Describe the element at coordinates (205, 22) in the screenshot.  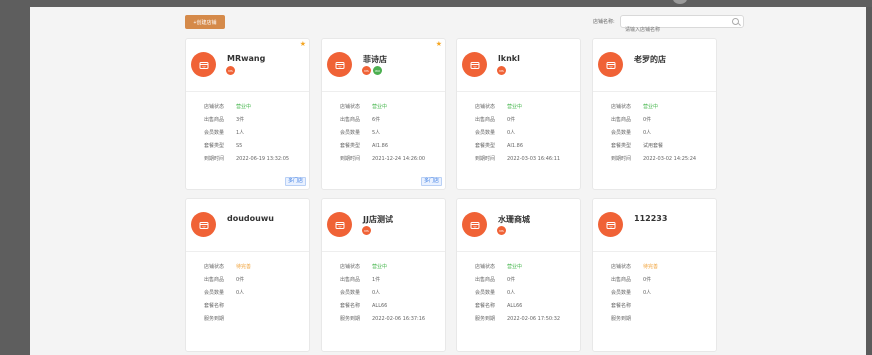
I see `create-shop-button: +创建店铺` at that location.